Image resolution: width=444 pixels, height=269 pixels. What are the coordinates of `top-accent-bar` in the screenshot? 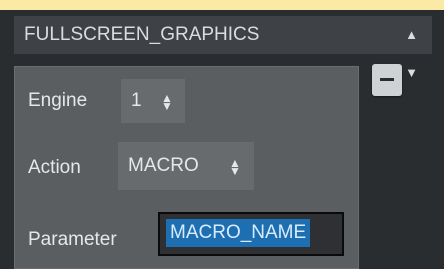 It's located at (222, 5).